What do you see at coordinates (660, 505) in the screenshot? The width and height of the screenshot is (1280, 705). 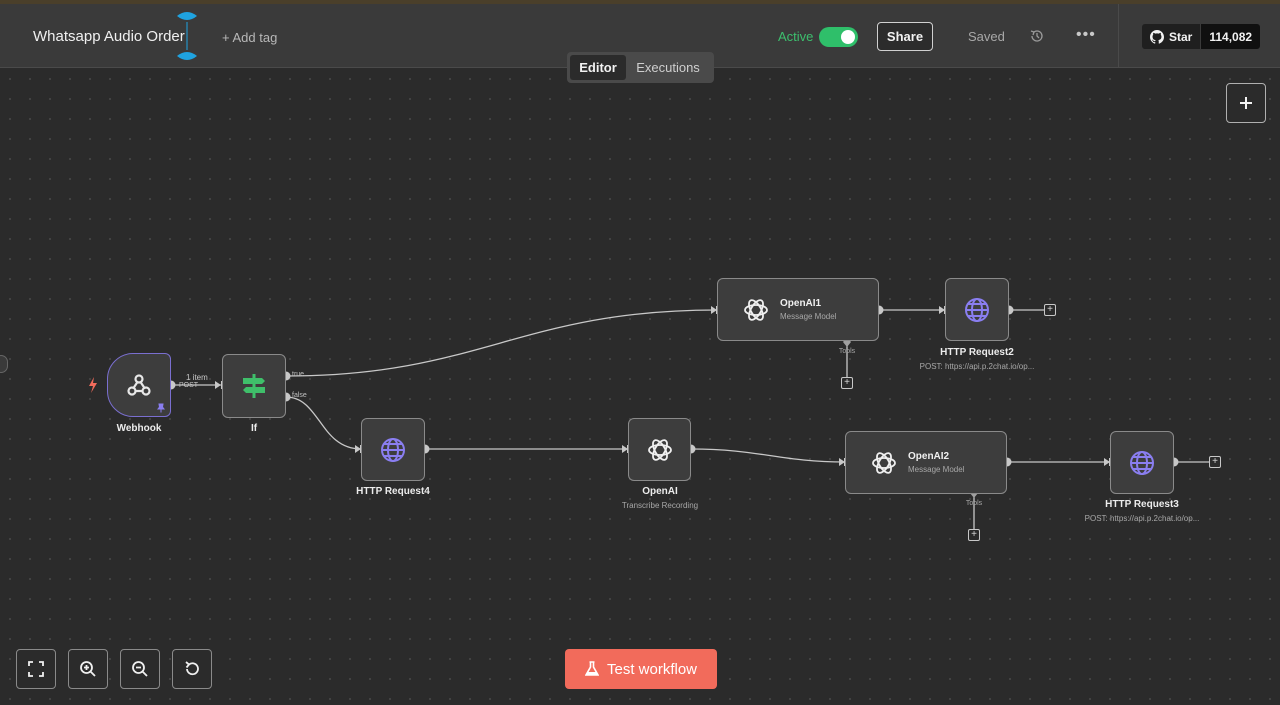 I see `openai-sublabel: Transcribe Recording` at bounding box center [660, 505].